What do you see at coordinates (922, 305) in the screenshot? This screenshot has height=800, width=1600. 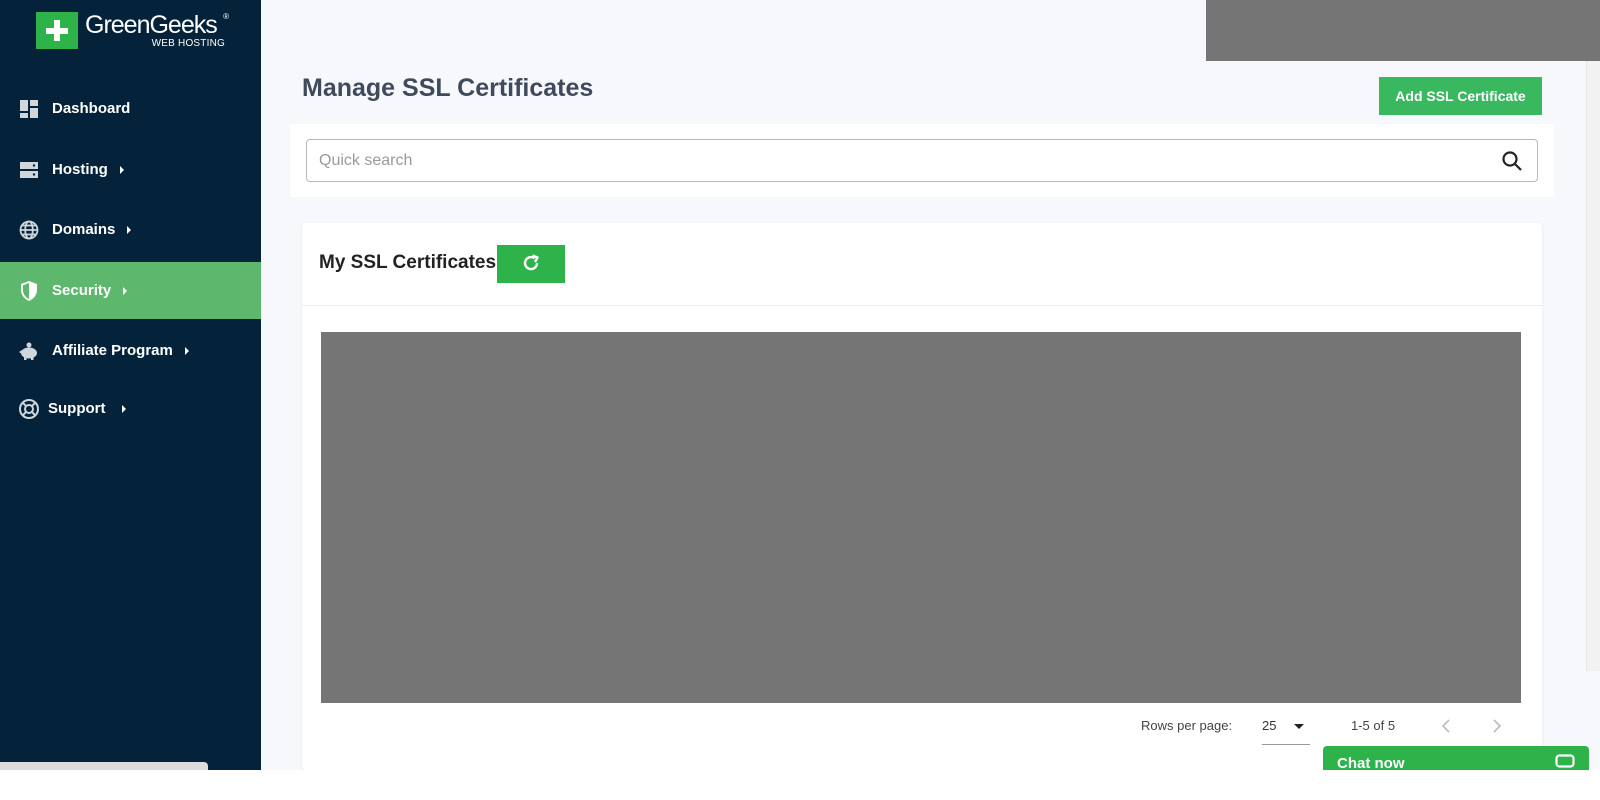 I see `card-divider` at bounding box center [922, 305].